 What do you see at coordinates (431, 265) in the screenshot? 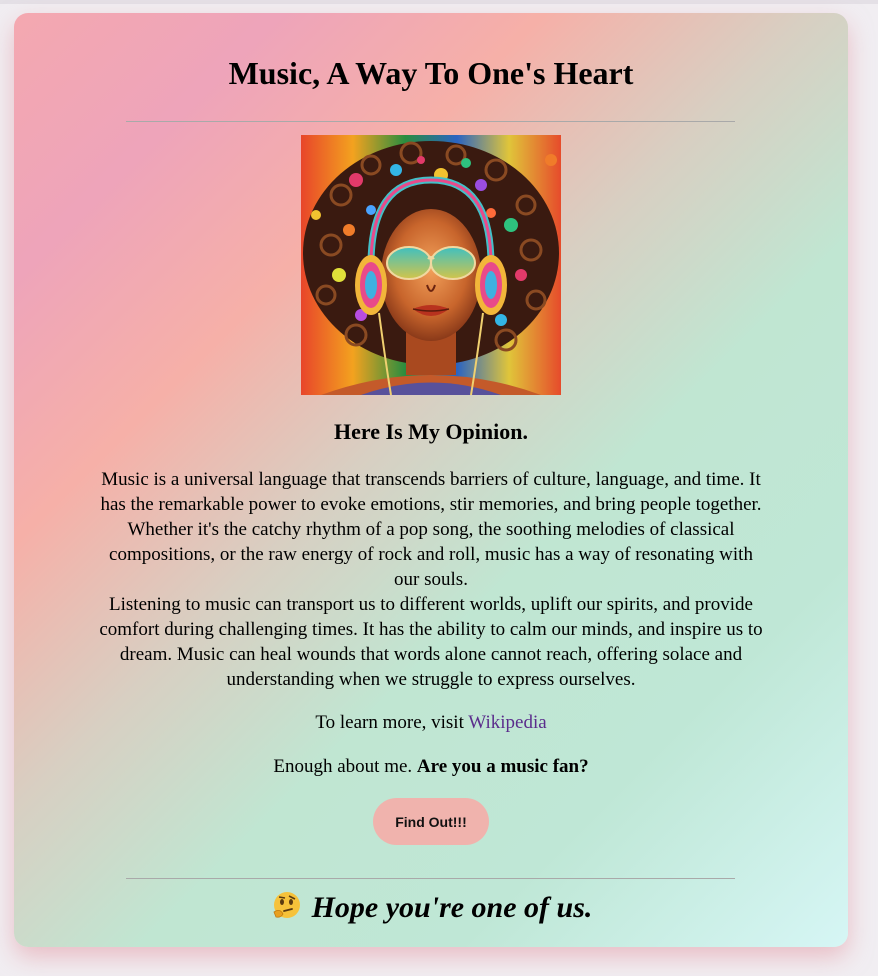
I see `music-artwork-image` at bounding box center [431, 265].